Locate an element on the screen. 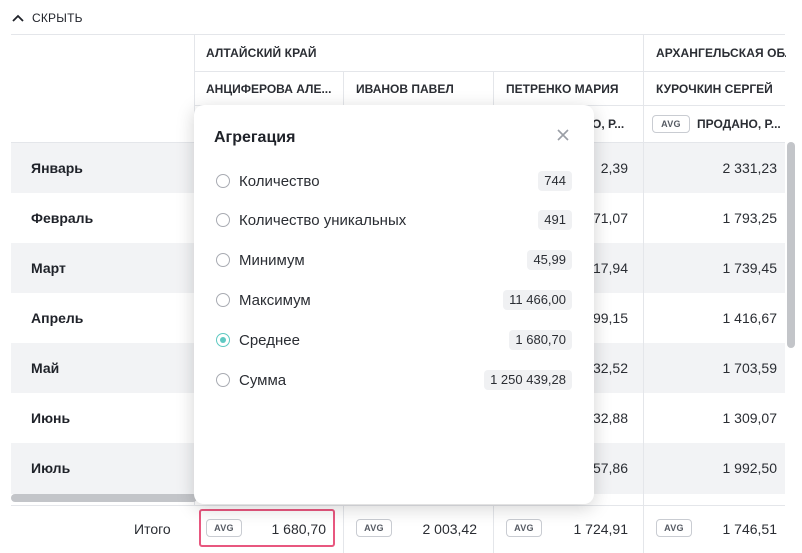 The height and width of the screenshot is (553, 802). region-header-arkhangelsk: АРХАНГЕЛЬСКАЯ ОБЛ is located at coordinates (721, 53).